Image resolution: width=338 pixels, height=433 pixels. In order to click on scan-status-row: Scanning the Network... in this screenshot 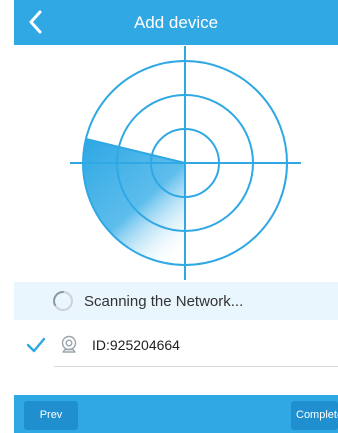, I will do `click(176, 301)`.